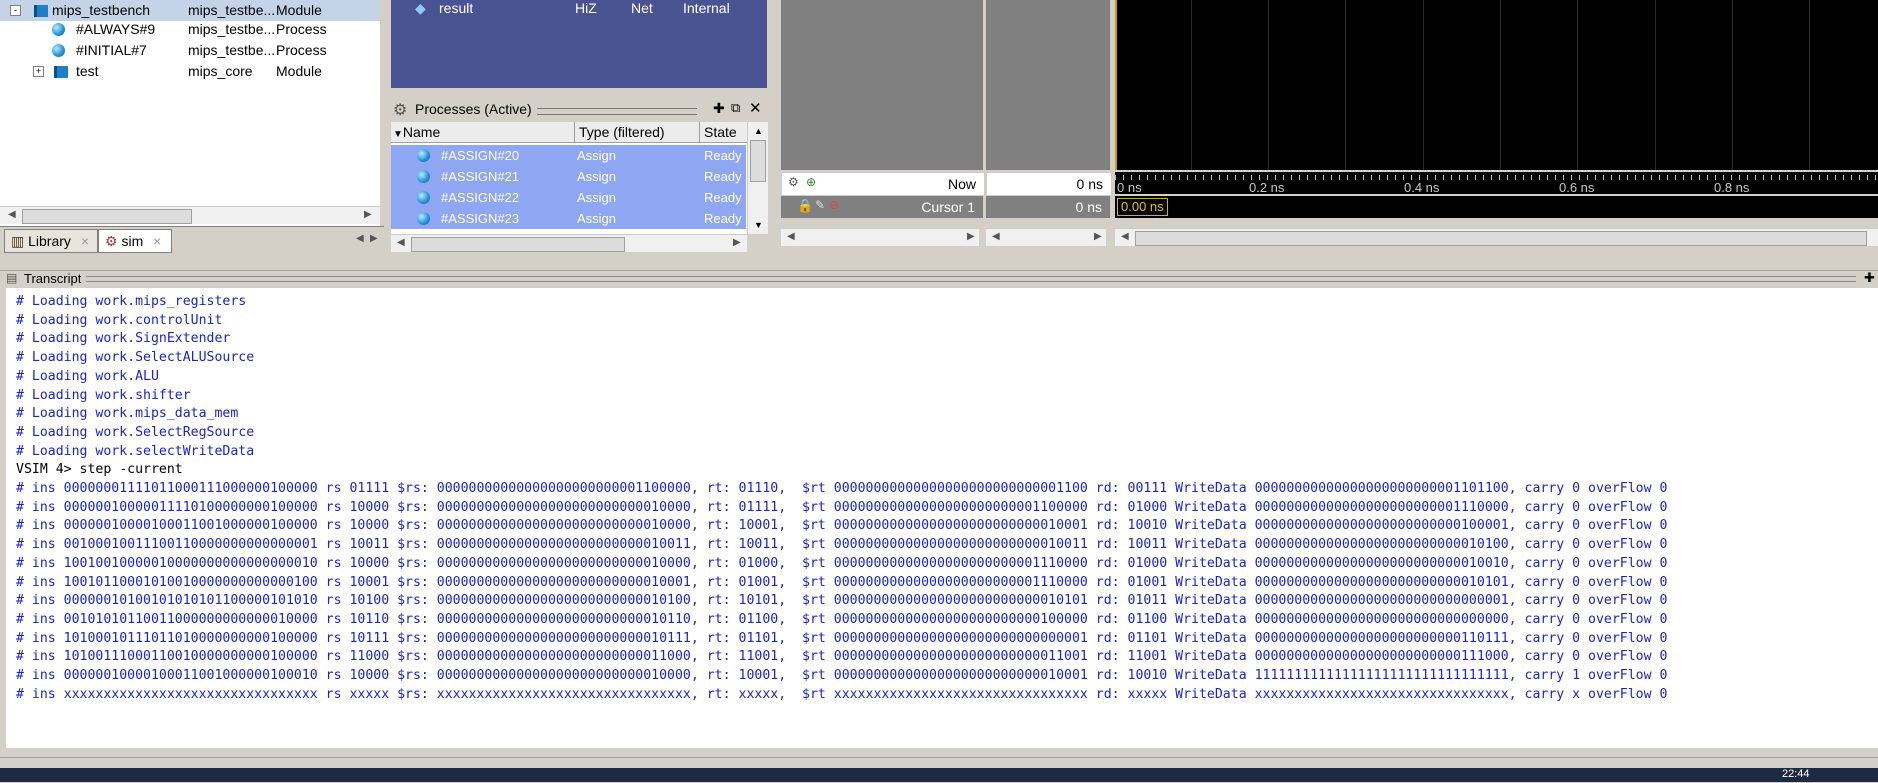 The height and width of the screenshot is (783, 1878). Describe the element at coordinates (456, 8) in the screenshot. I see `object-name: result` at that location.